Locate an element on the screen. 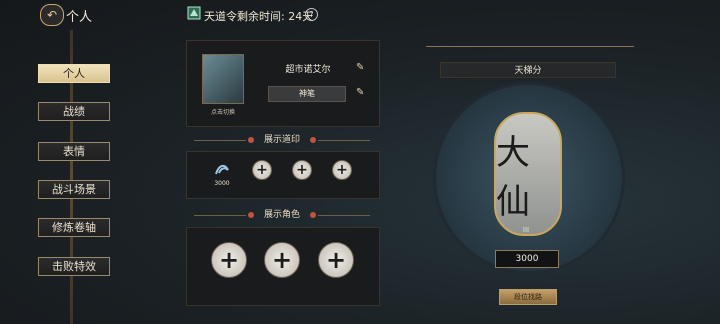  seal-section-header: 展示道印 is located at coordinates (282, 140).